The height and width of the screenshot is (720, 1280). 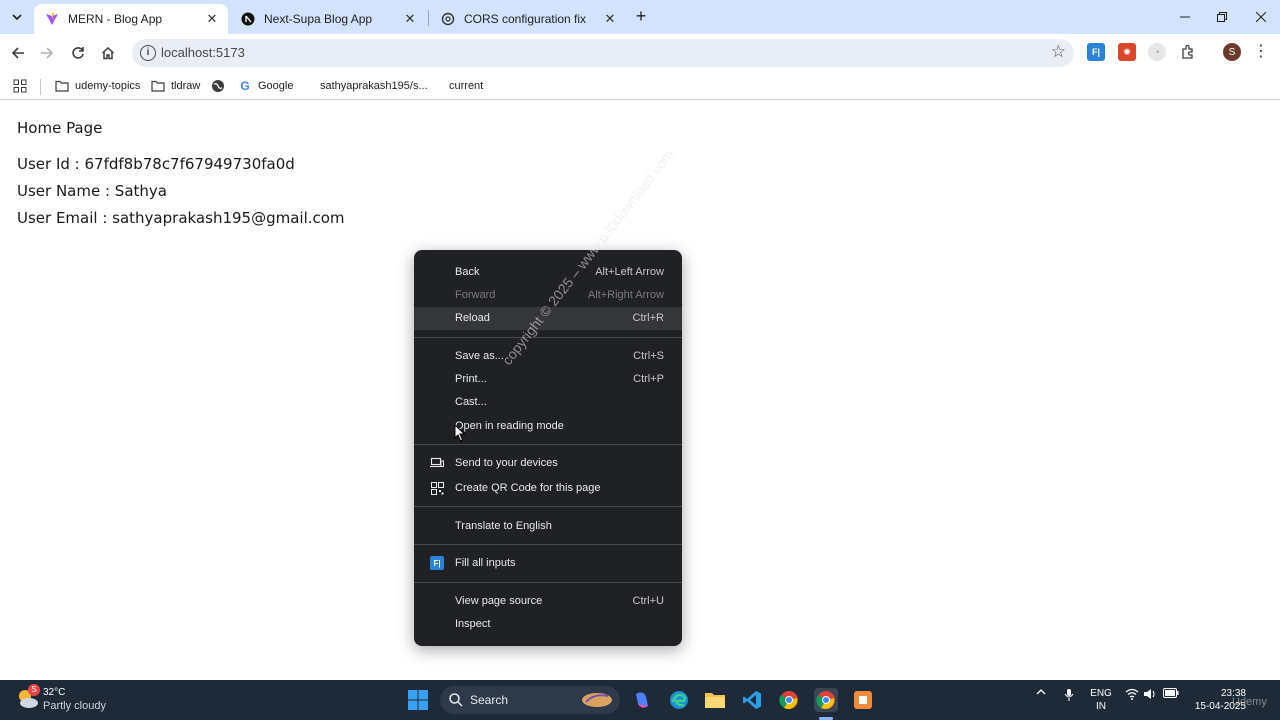 What do you see at coordinates (40, 87) in the screenshot?
I see `bookmark-separator` at bounding box center [40, 87].